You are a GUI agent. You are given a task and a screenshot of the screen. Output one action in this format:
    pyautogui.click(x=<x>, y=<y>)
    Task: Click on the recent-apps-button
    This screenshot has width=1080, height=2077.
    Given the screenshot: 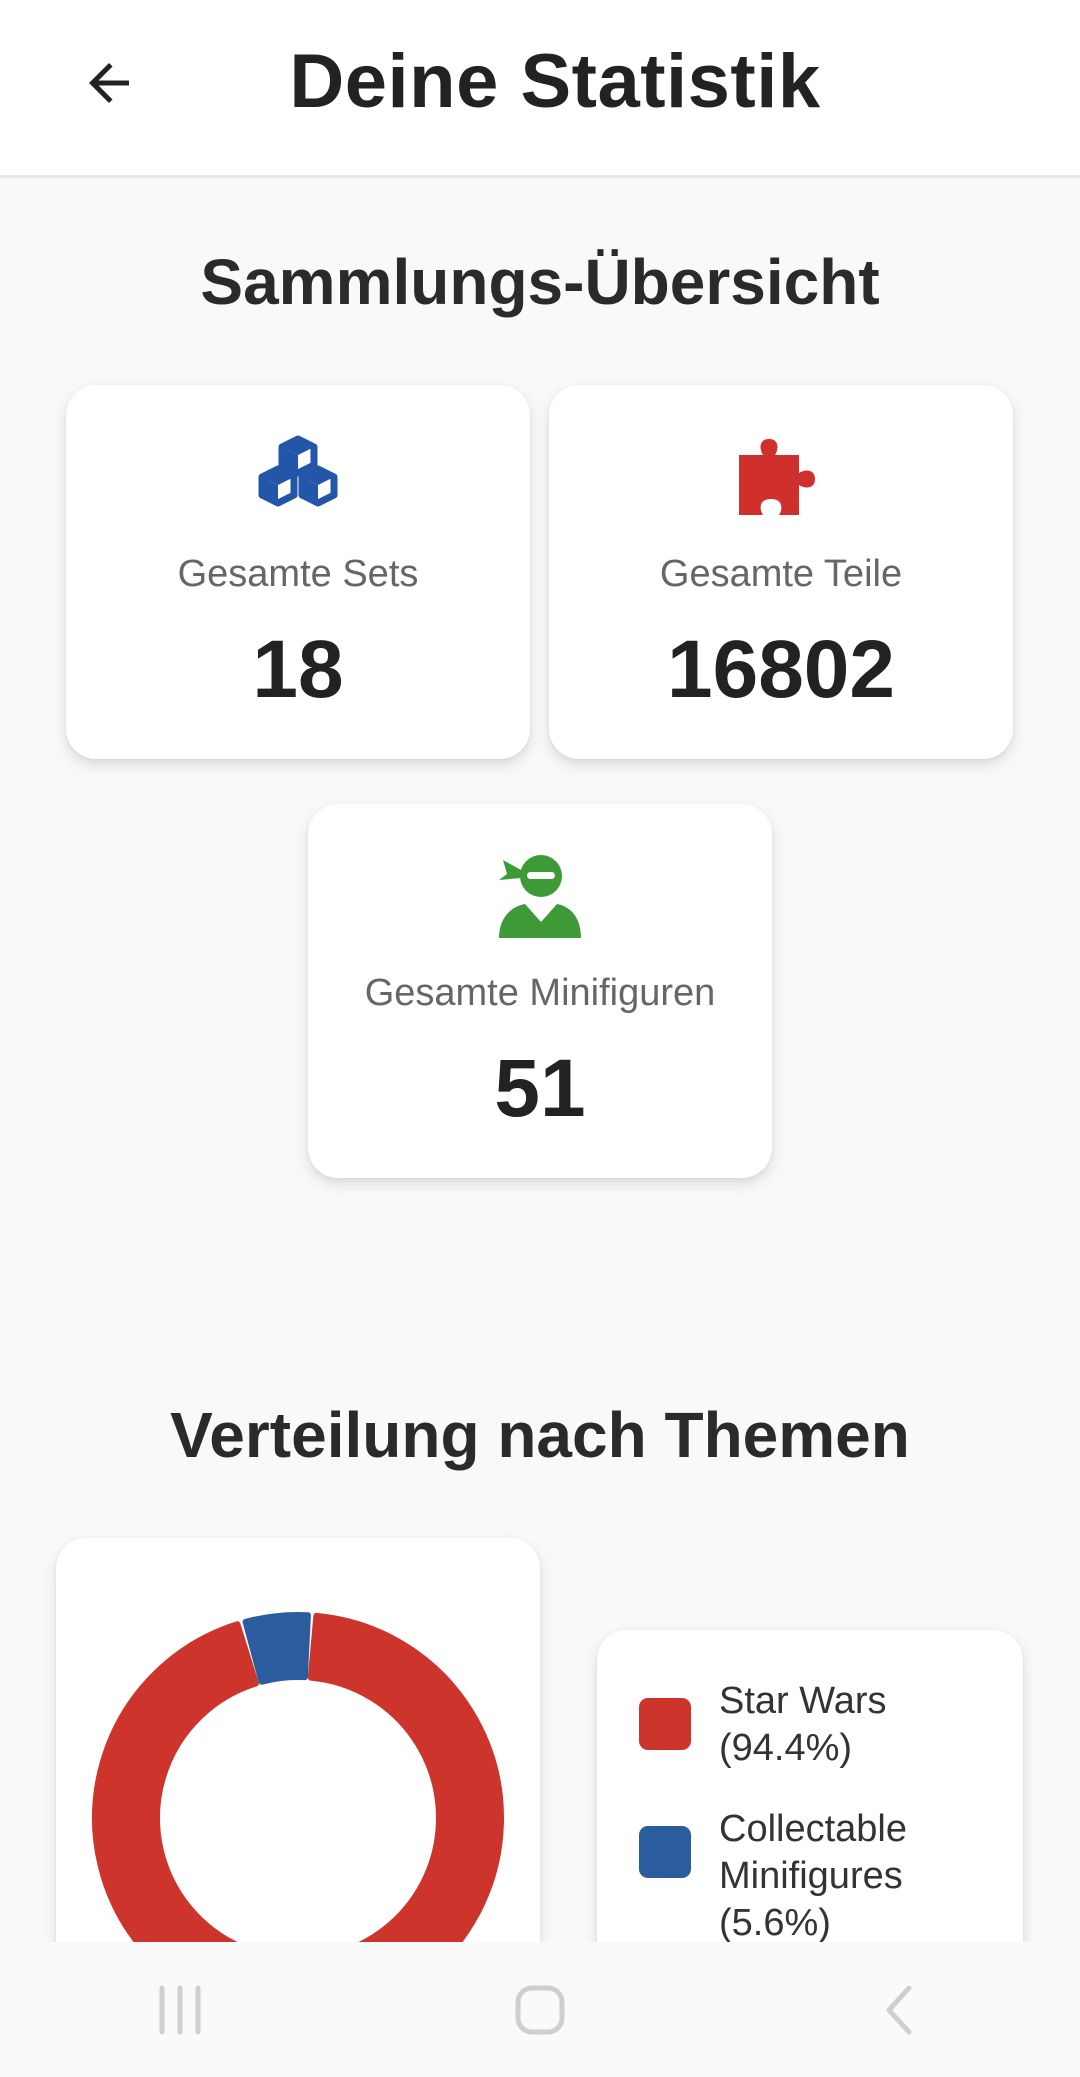 What is the action you would take?
    pyautogui.click(x=180, y=2010)
    